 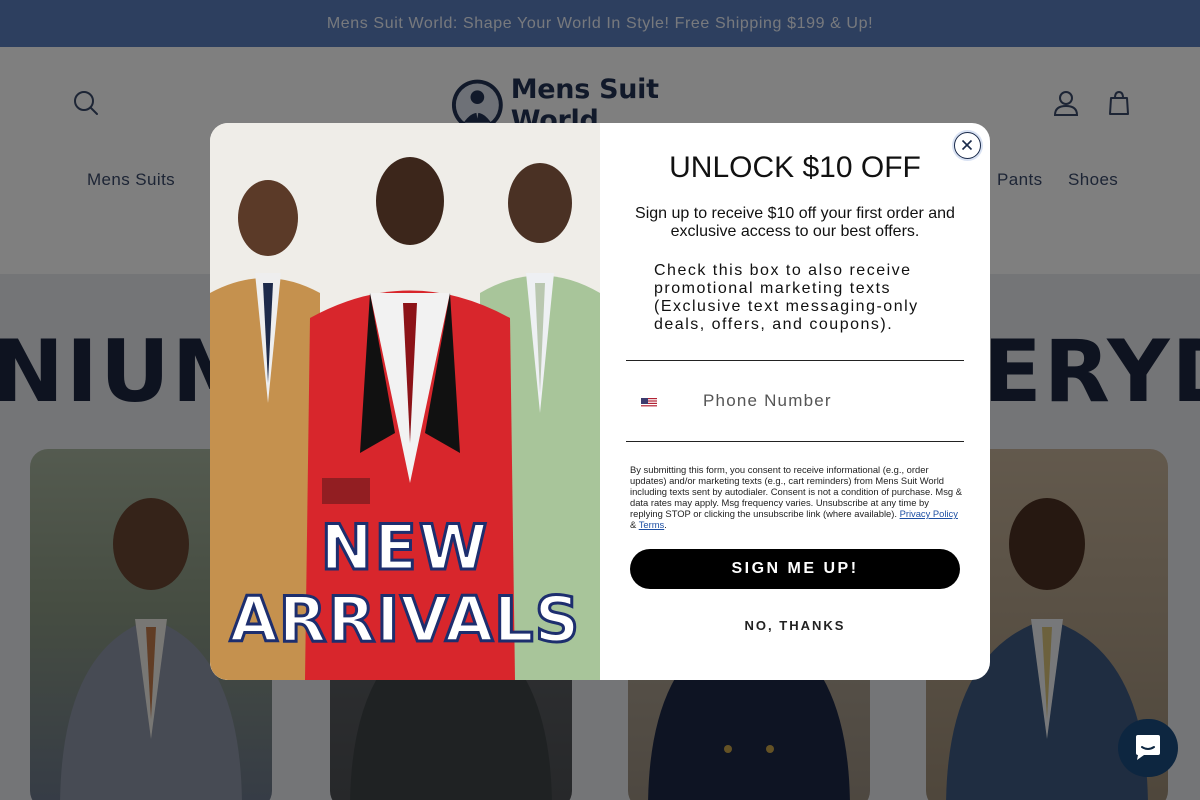 What do you see at coordinates (795, 629) in the screenshot?
I see `no-thanks-button: NO, THANKS` at bounding box center [795, 629].